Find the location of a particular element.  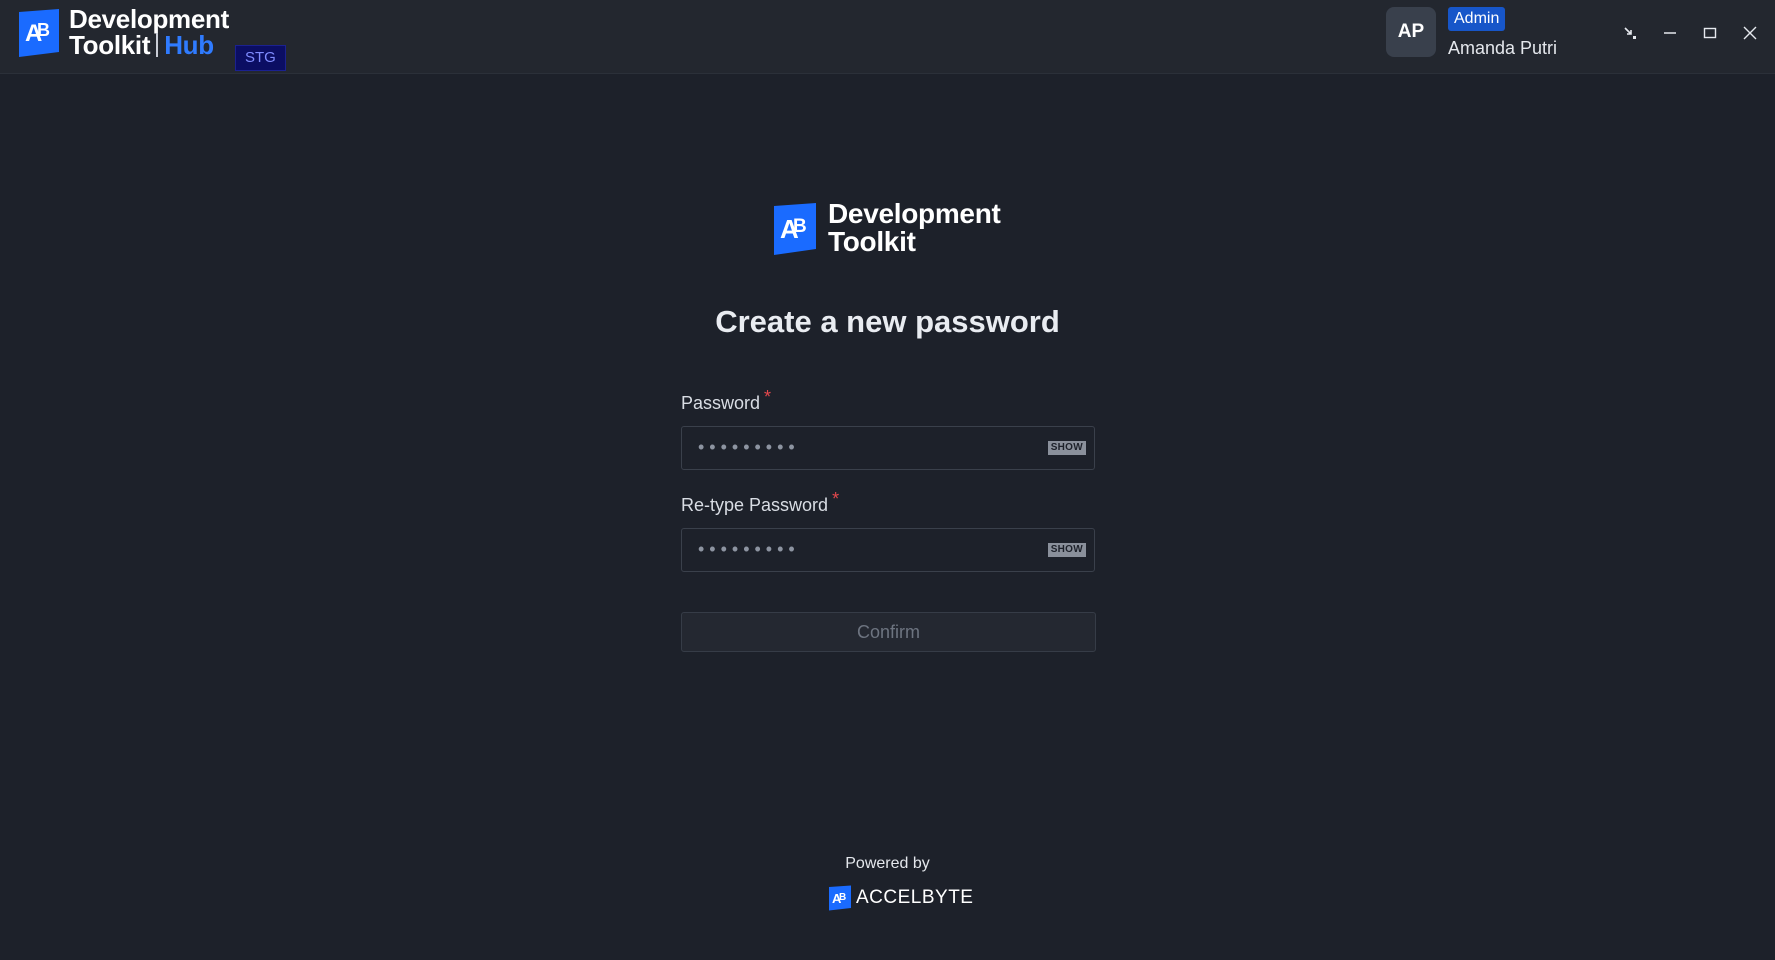

environment-badge: STG is located at coordinates (260, 58).